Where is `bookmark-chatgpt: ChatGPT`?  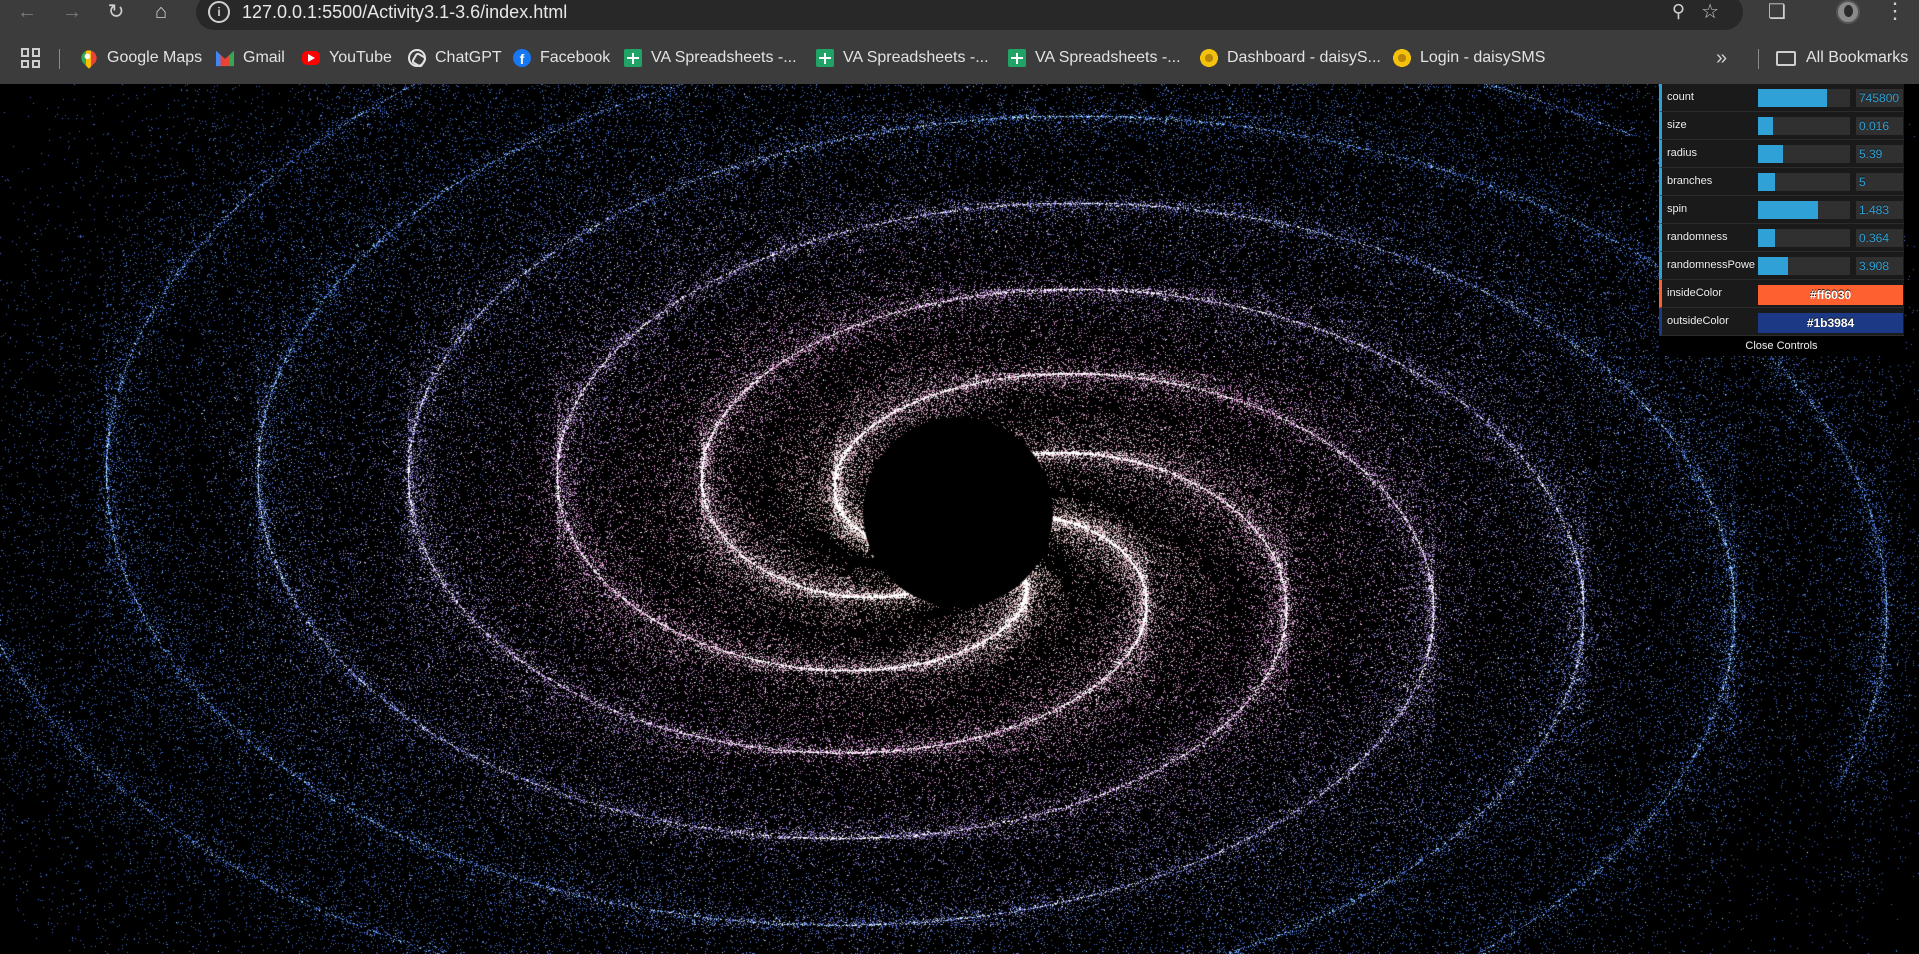 bookmark-chatgpt: ChatGPT is located at coordinates (455, 58).